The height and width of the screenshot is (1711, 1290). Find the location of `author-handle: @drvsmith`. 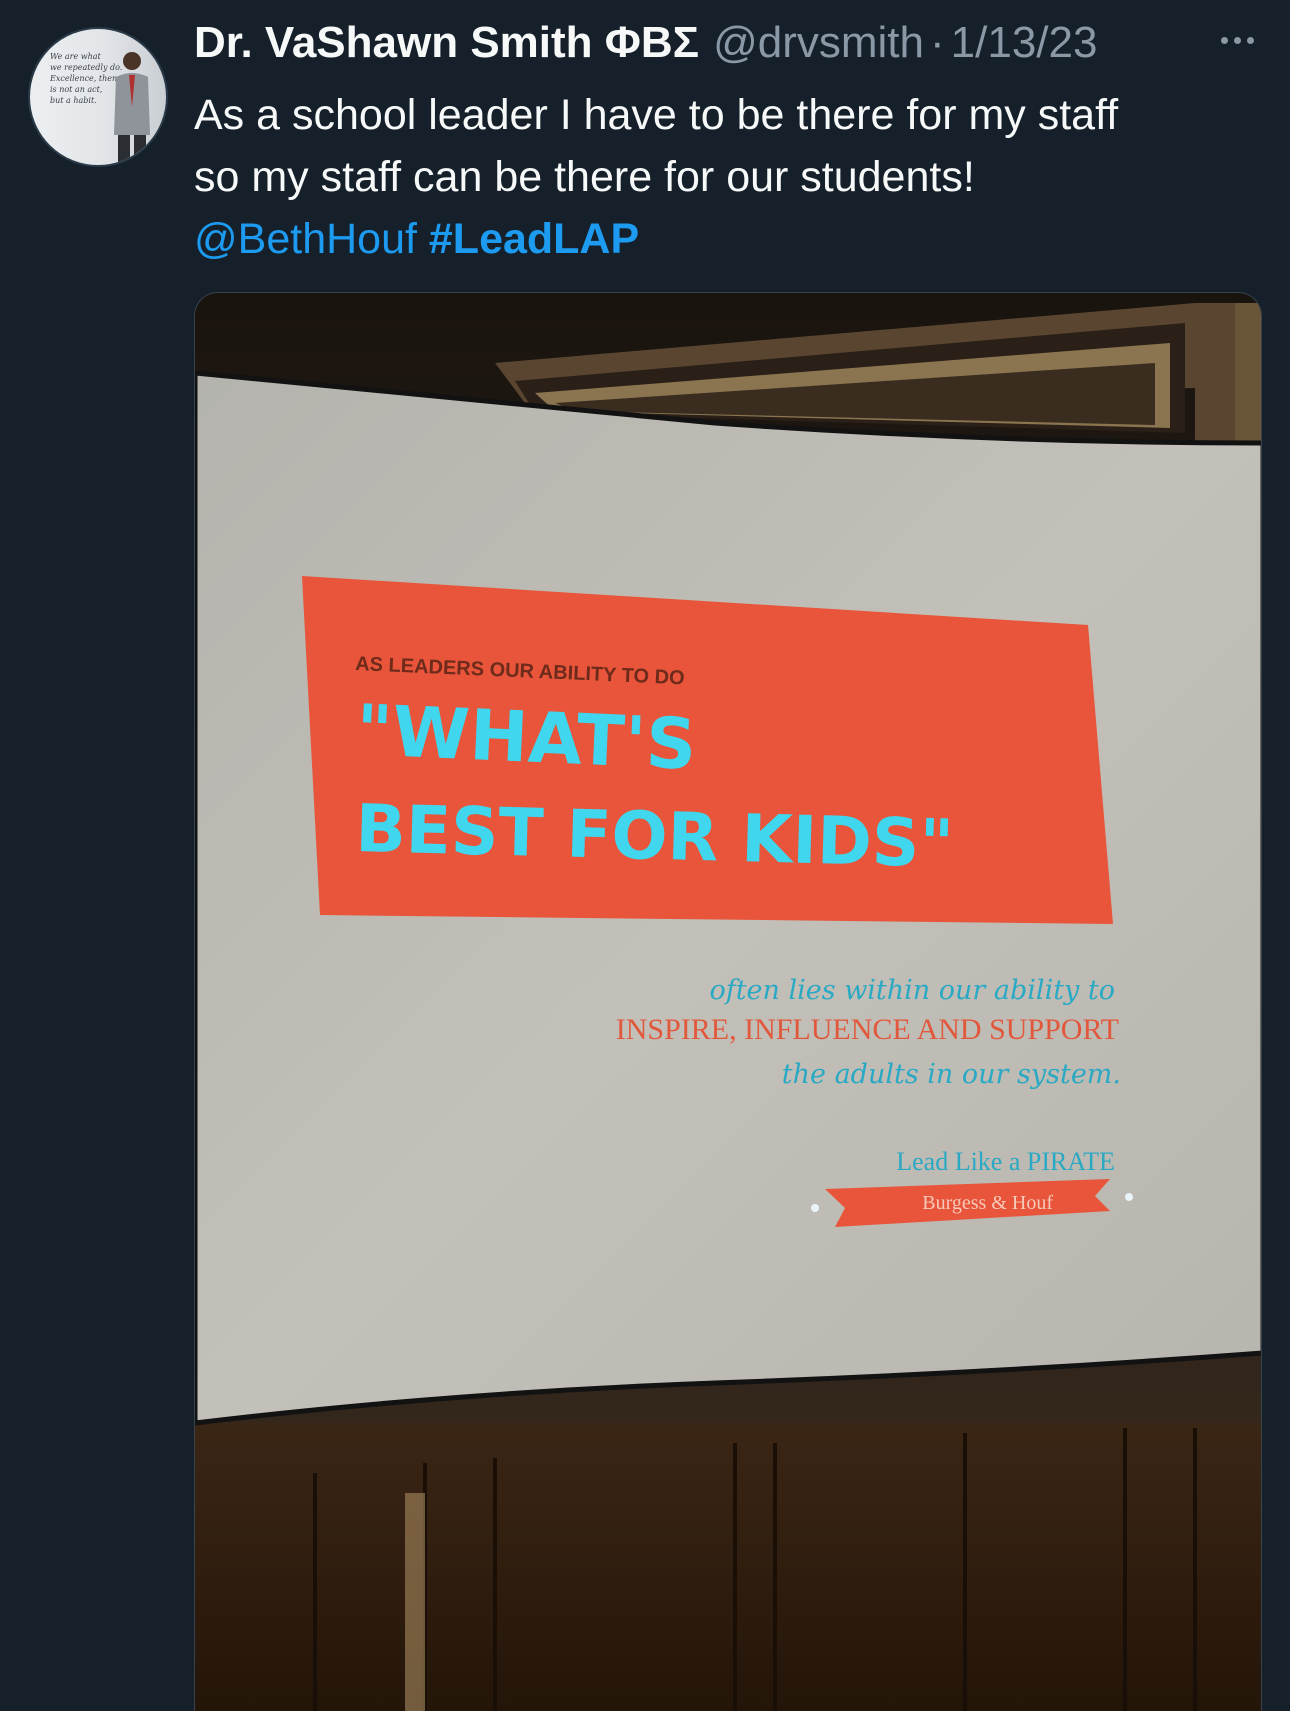

author-handle: @drvsmith is located at coordinates (818, 43).